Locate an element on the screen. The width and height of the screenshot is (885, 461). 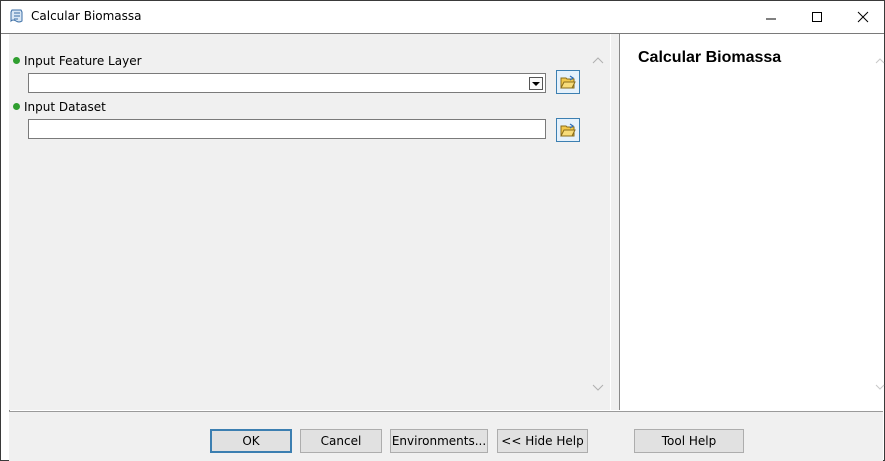
cancel-button: Cancel is located at coordinates (341, 441).